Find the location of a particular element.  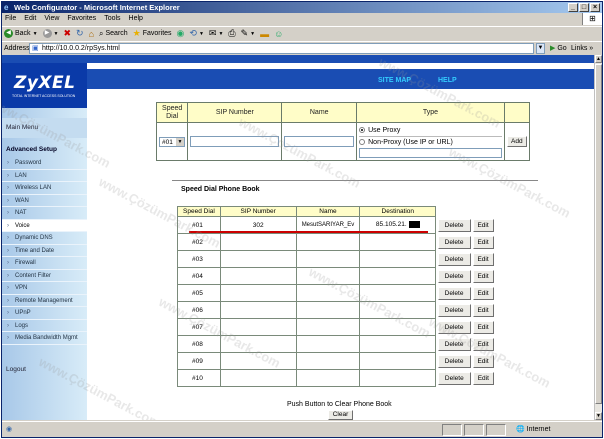

menu-help: Help is located at coordinates (136, 19).